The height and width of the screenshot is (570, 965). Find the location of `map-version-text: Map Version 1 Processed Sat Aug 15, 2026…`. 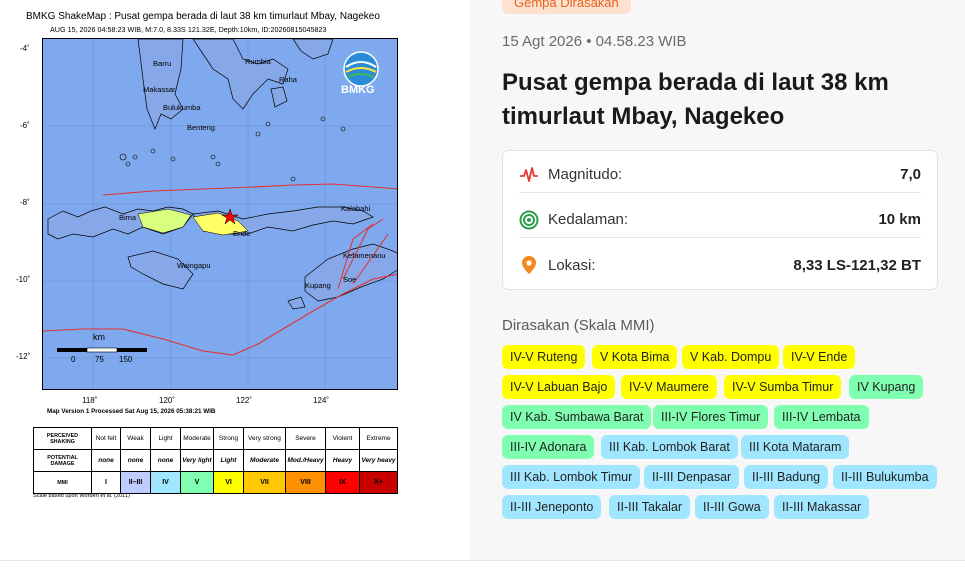

map-version-text: Map Version 1 Processed Sat Aug 15, 2026… is located at coordinates (131, 411).